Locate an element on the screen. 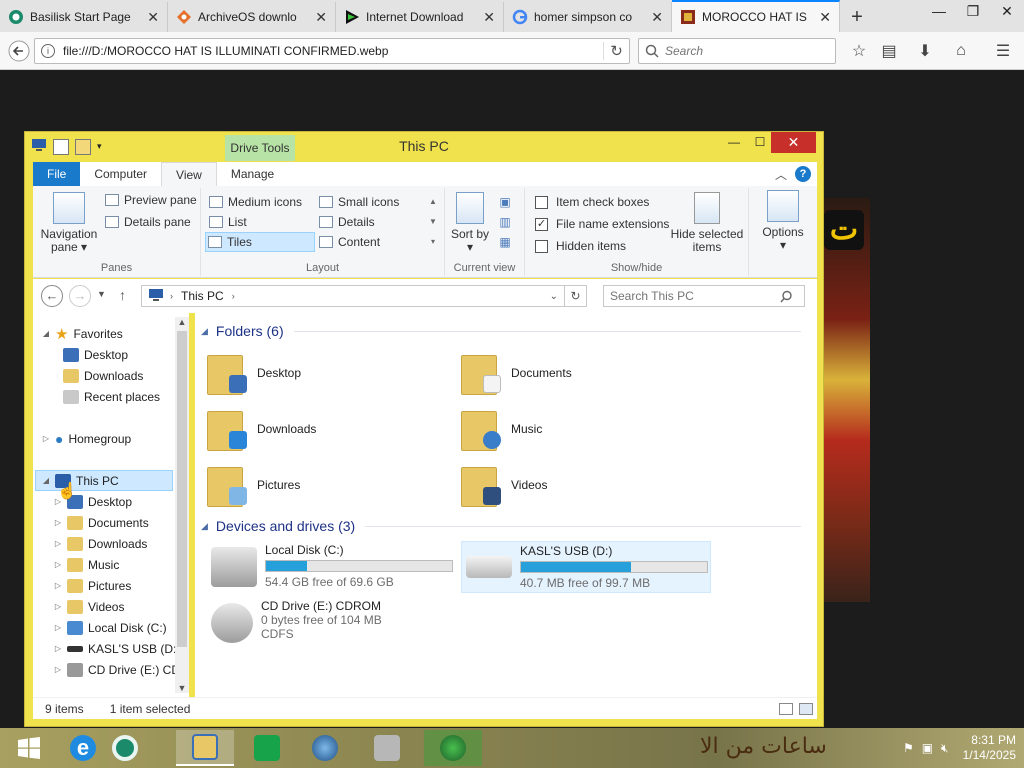  folder-tile-desktop: Desktop is located at coordinates (332, 373).